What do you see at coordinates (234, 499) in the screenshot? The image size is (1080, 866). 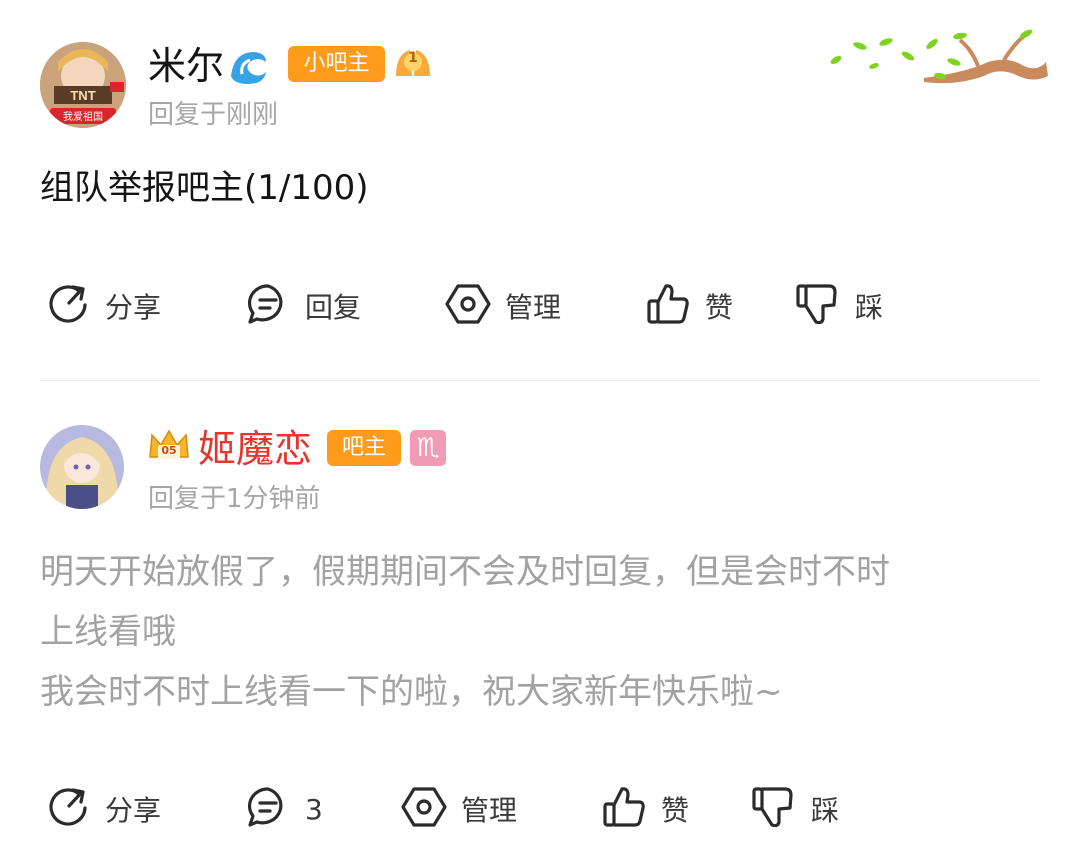 I see `reply-time: 回复于1分钟前` at bounding box center [234, 499].